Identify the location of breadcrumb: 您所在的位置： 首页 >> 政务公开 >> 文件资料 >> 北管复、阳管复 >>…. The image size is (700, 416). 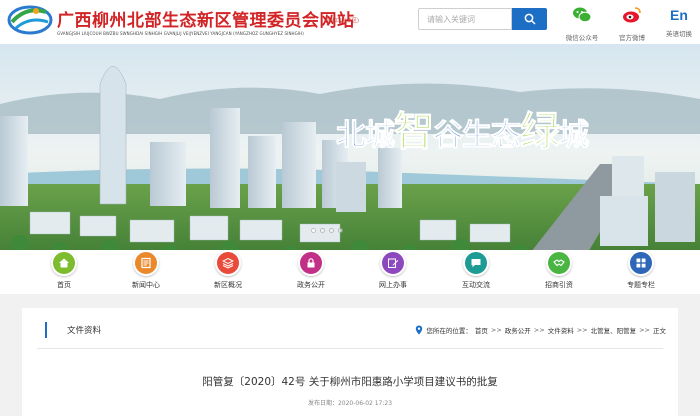
(540, 330).